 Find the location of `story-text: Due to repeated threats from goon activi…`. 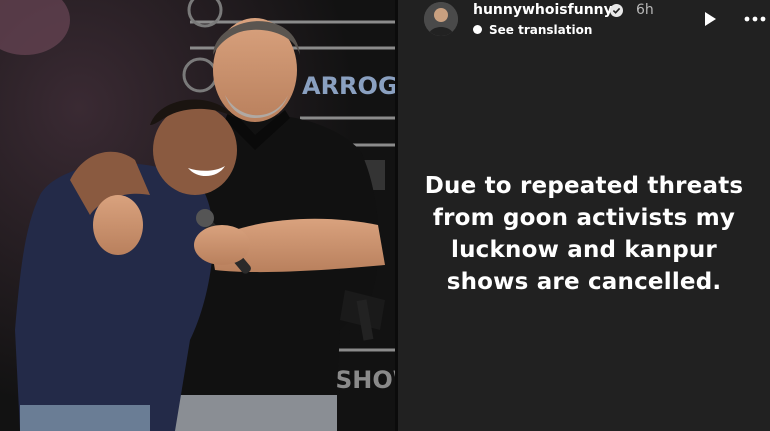

story-text: Due to repeated threats from goon activi… is located at coordinates (584, 234).